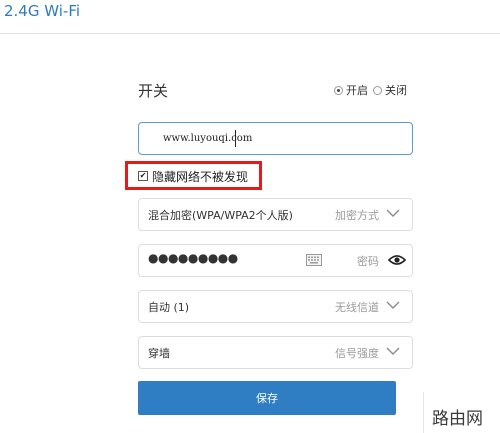  What do you see at coordinates (42, 11) in the screenshot?
I see `section-title: 2.4G Wi-Fi` at bounding box center [42, 11].